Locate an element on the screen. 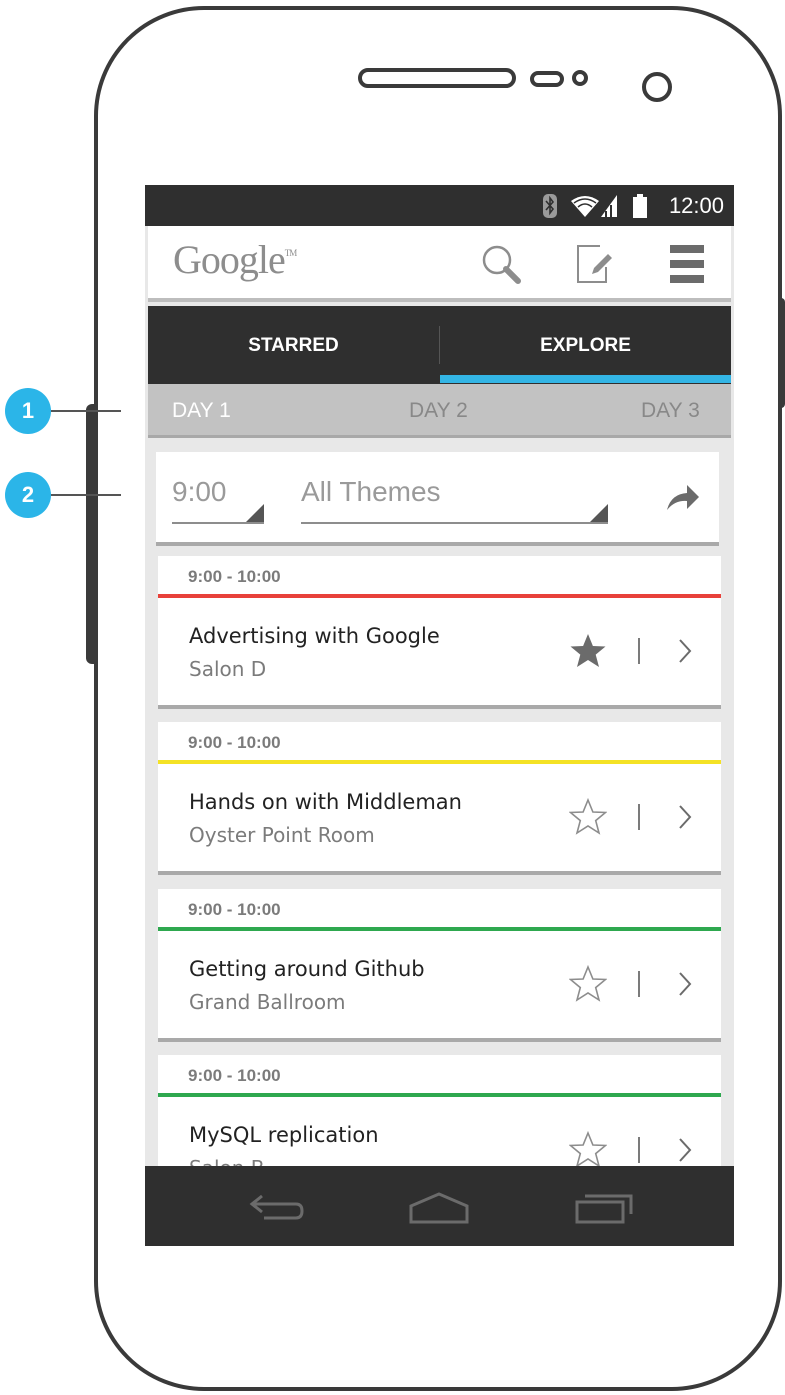 This screenshot has height=1395, width=785. callout-1-line is located at coordinates (86, 411).